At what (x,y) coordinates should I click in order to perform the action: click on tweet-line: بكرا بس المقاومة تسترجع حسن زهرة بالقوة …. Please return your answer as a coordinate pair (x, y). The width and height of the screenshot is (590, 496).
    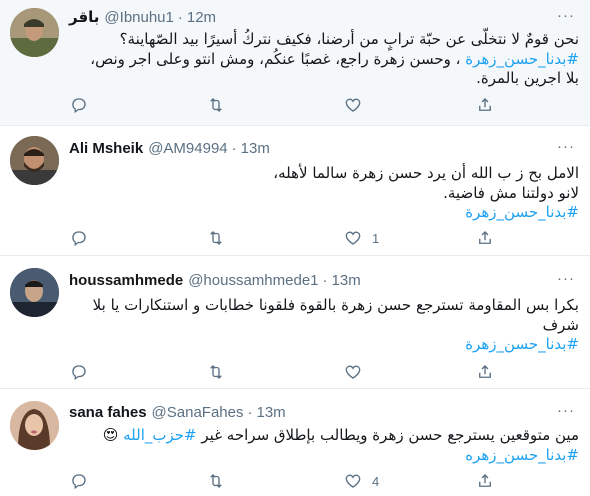
    Looking at the image, I should click on (335, 305).